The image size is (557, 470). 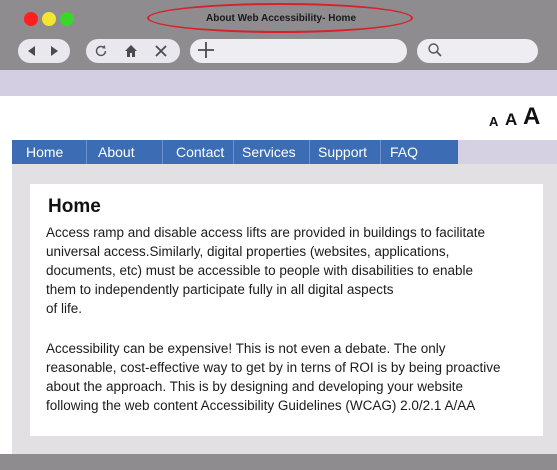 What do you see at coordinates (125, 152) in the screenshot?
I see `nav-about: About` at bounding box center [125, 152].